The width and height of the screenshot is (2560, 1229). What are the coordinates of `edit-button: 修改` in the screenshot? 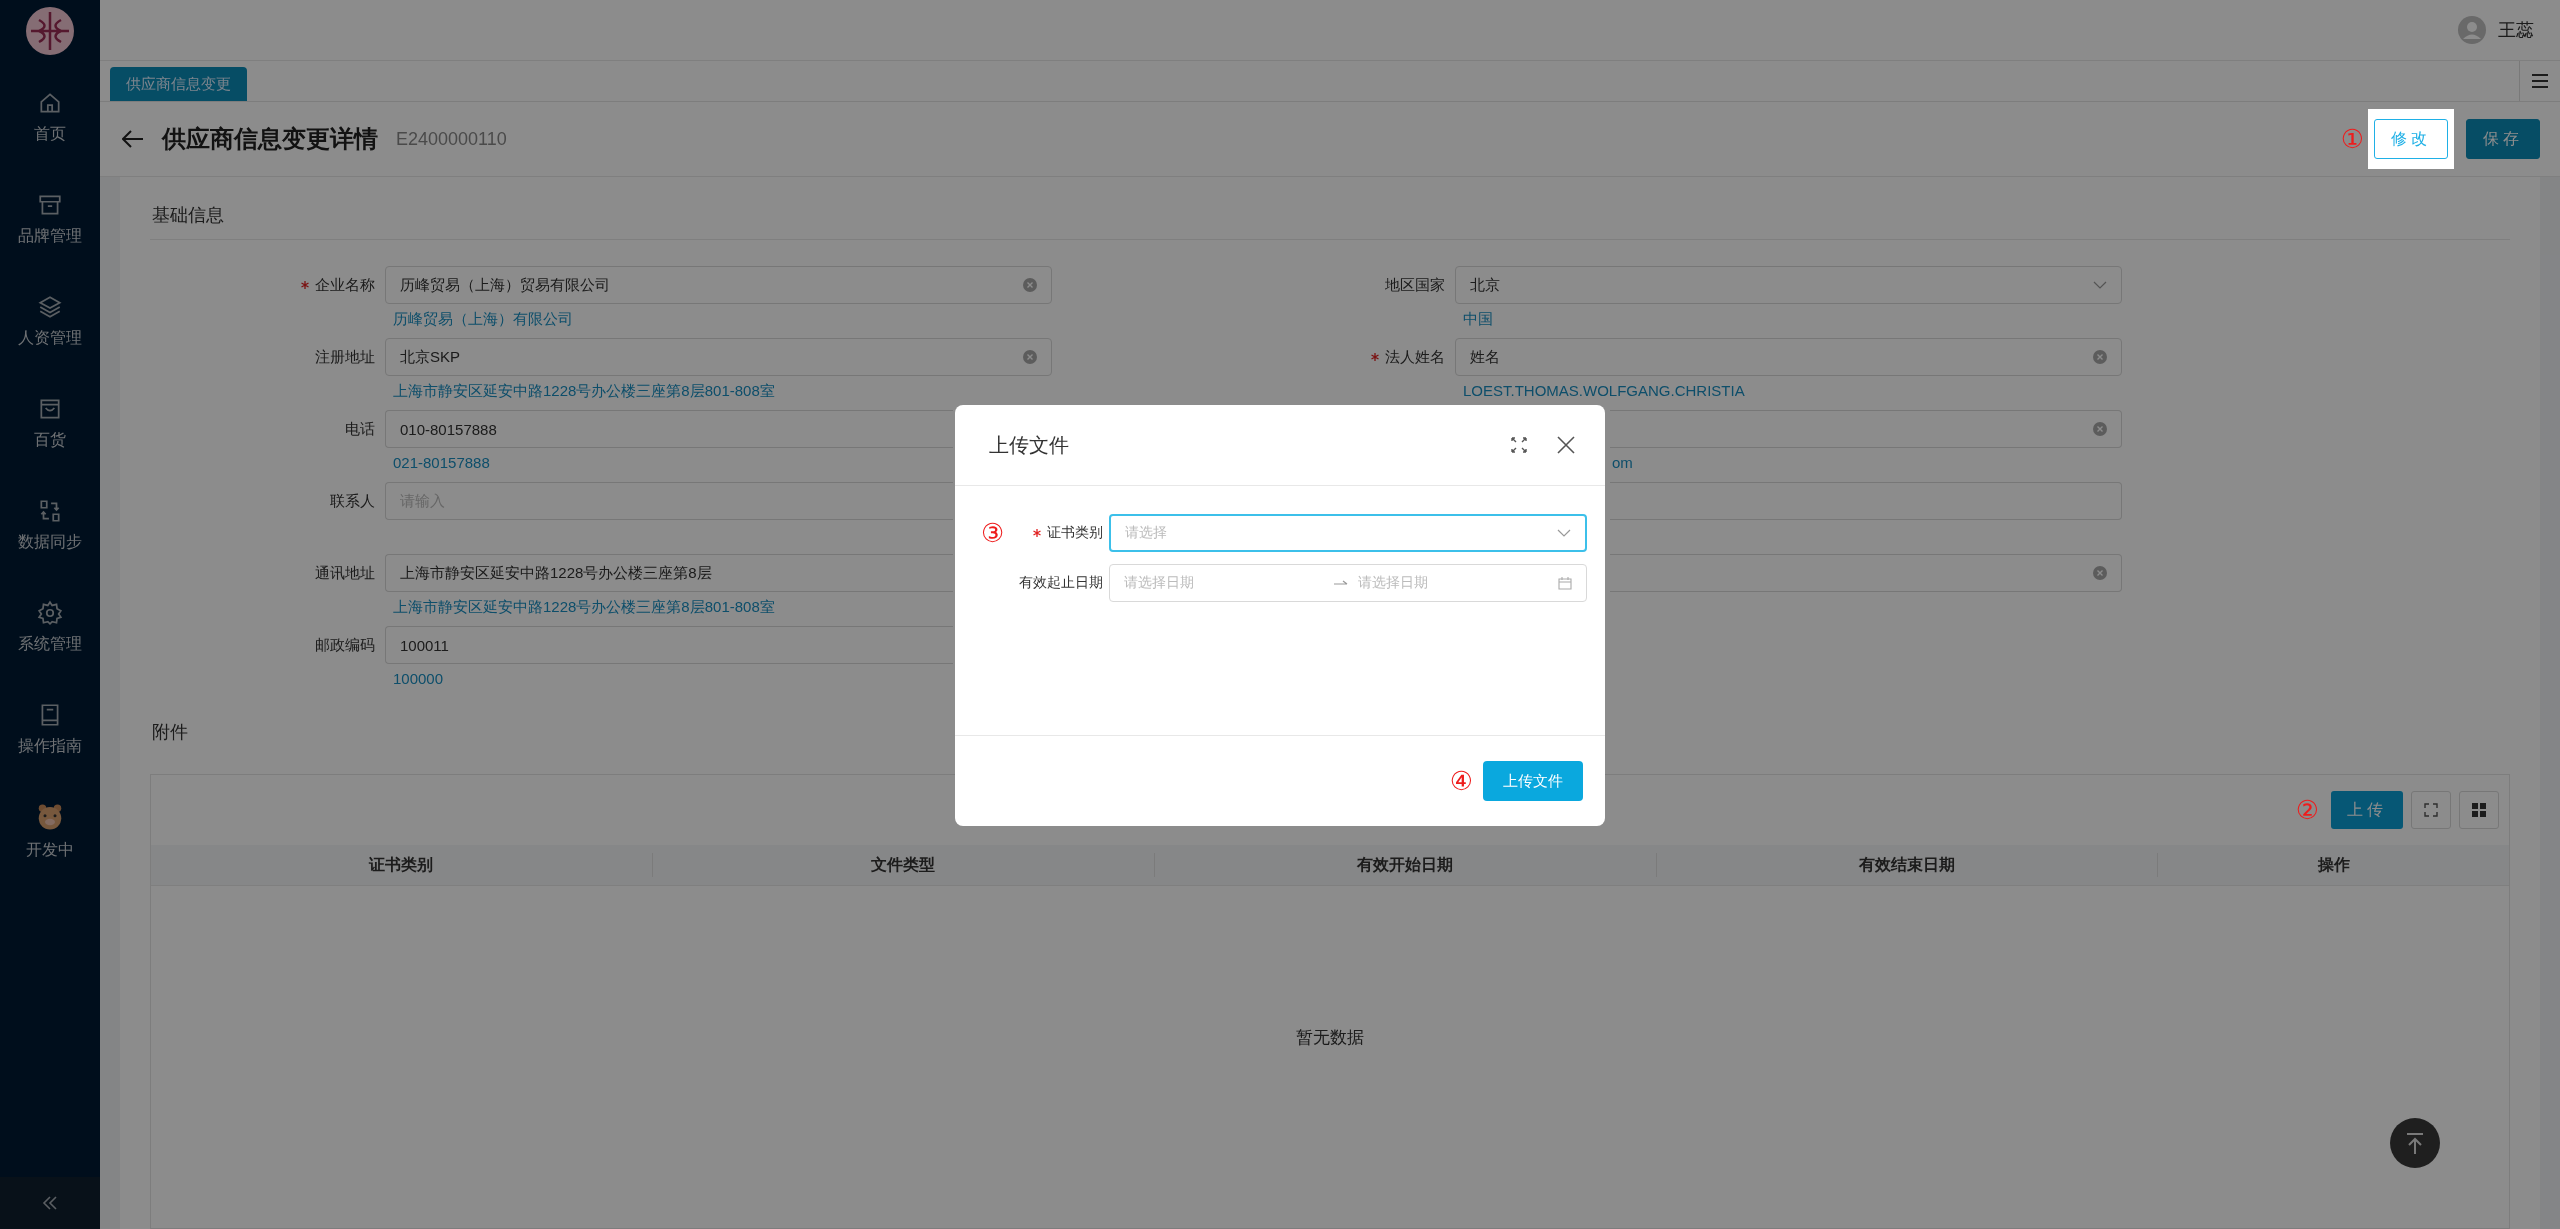 It's located at (2411, 139).